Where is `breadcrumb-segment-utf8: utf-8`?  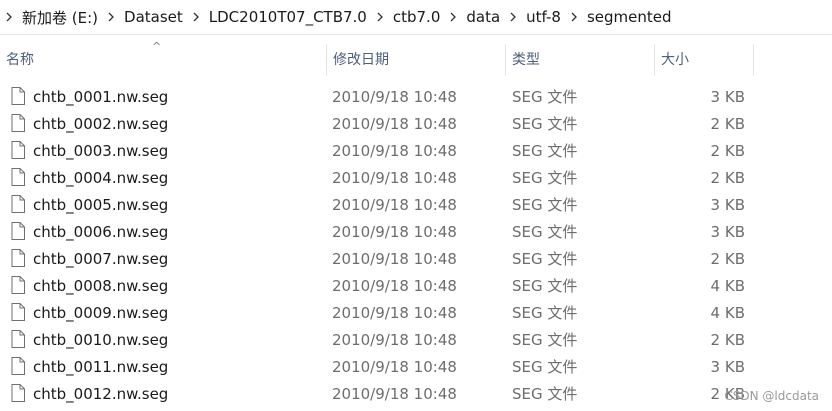 breadcrumb-segment-utf8: utf-8 is located at coordinates (543, 17).